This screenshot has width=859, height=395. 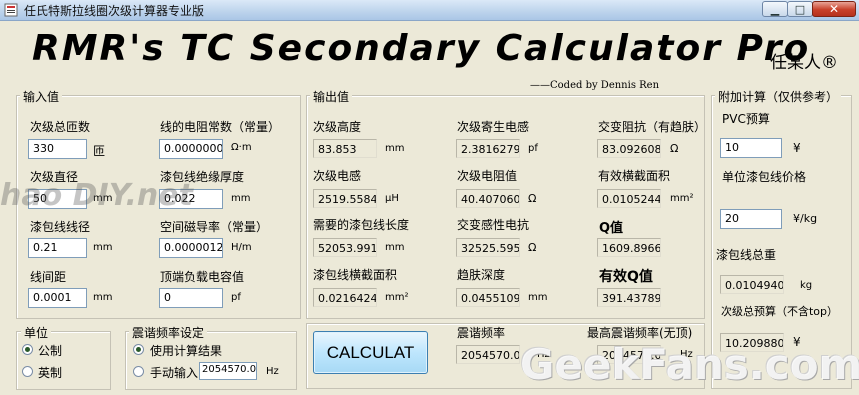 I want to click on top-load-cap-input: 0, so click(x=191, y=298).